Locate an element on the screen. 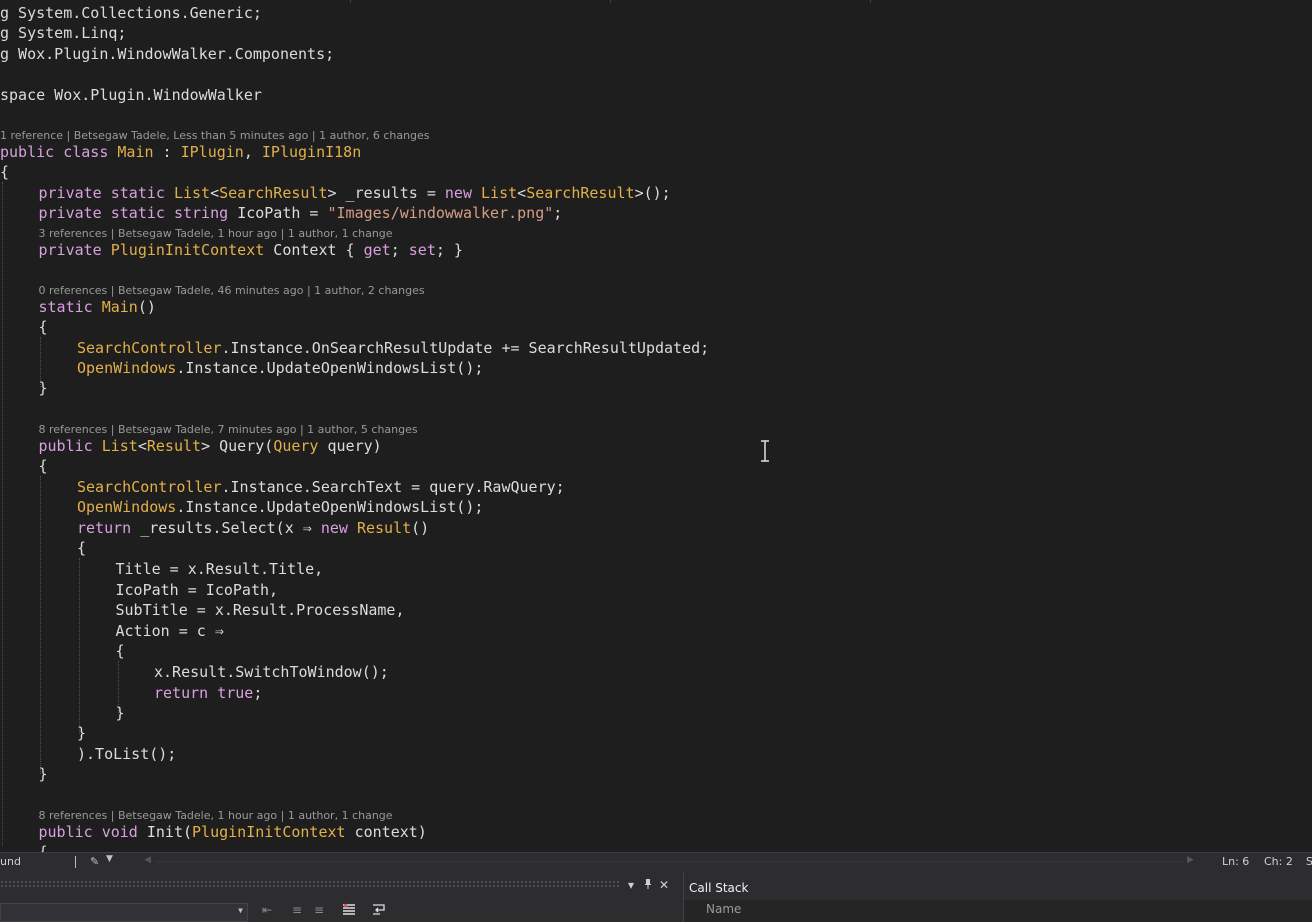 The width and height of the screenshot is (1312, 922). code-token: return is located at coordinates (109, 528).